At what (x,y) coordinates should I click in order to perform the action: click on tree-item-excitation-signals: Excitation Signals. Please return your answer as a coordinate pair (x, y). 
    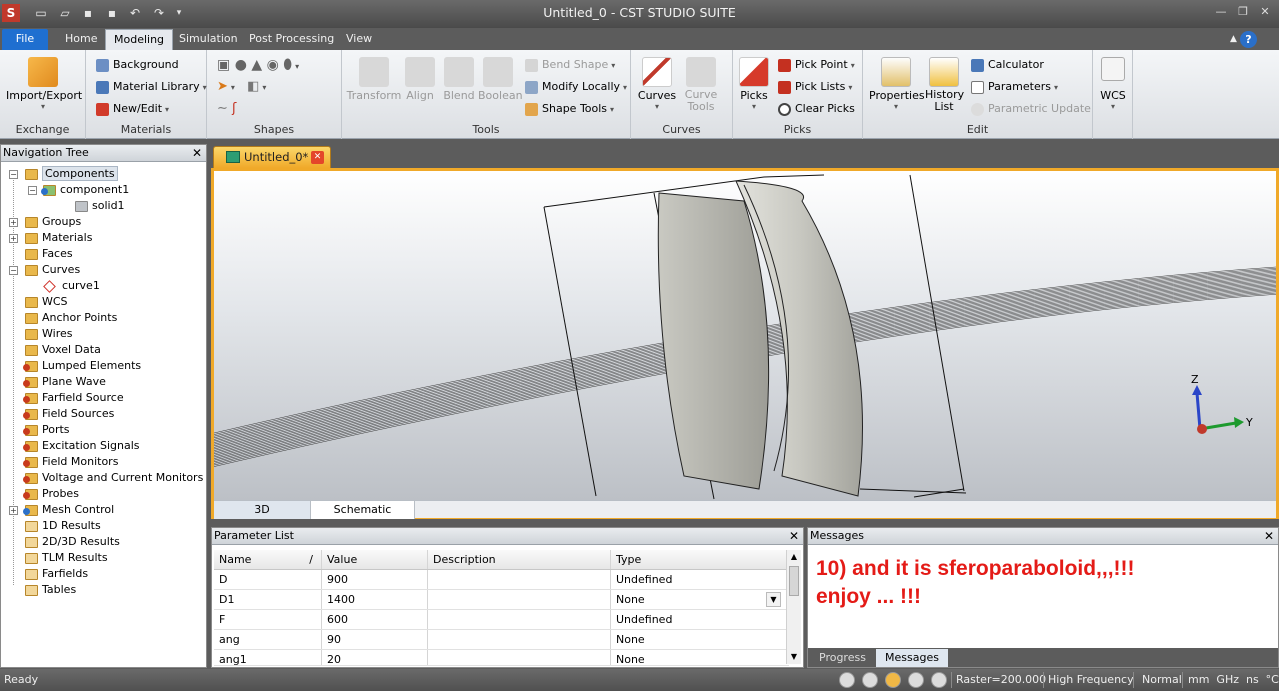
    Looking at the image, I should click on (81, 446).